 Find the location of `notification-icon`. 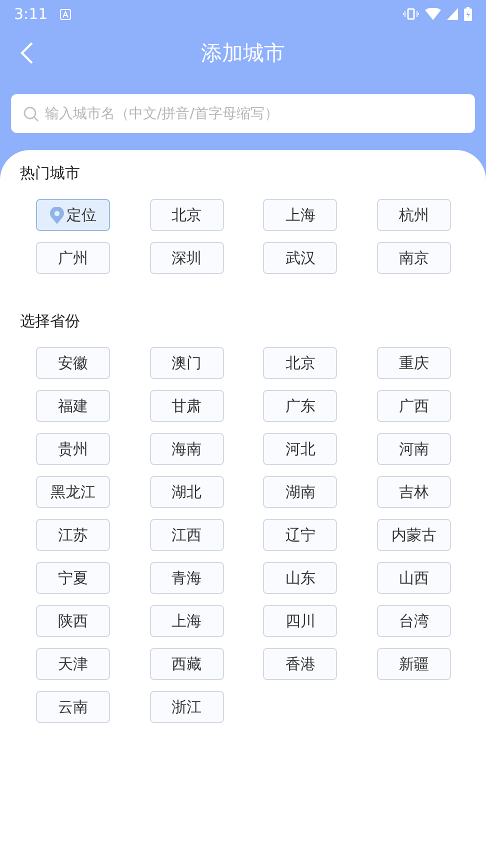

notification-icon is located at coordinates (65, 14).